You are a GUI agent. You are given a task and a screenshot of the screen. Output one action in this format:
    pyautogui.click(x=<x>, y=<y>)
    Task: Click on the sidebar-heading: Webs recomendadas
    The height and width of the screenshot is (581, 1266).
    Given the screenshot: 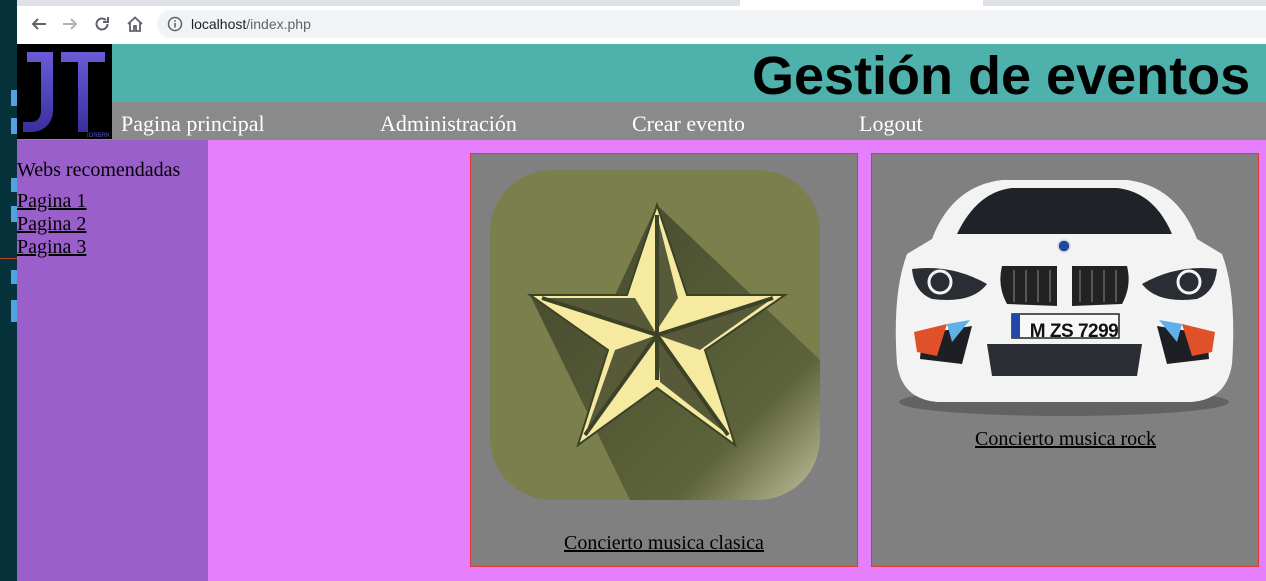 What is the action you would take?
    pyautogui.click(x=99, y=170)
    